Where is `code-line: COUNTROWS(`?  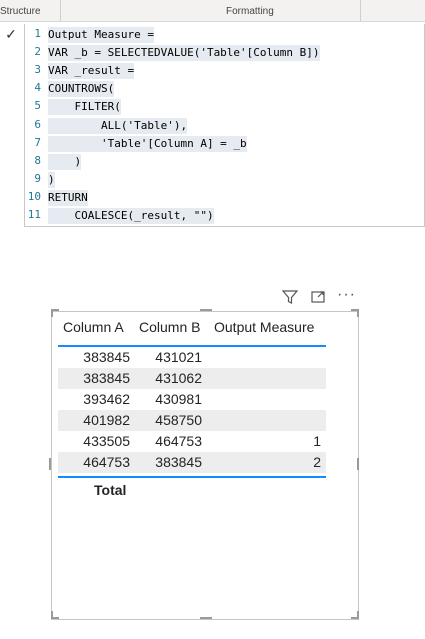 code-line: COUNTROWS( is located at coordinates (81, 89).